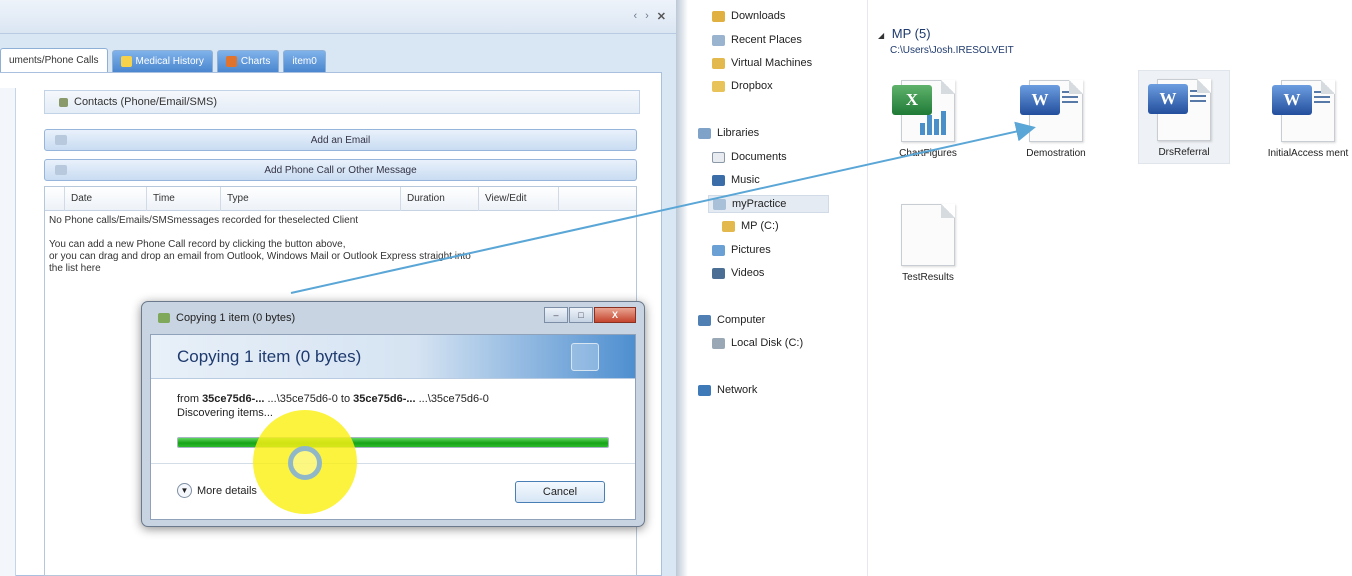 The width and height of the screenshot is (1352, 576). What do you see at coordinates (1184, 117) in the screenshot?
I see `file-item: W DrsReferral` at bounding box center [1184, 117].